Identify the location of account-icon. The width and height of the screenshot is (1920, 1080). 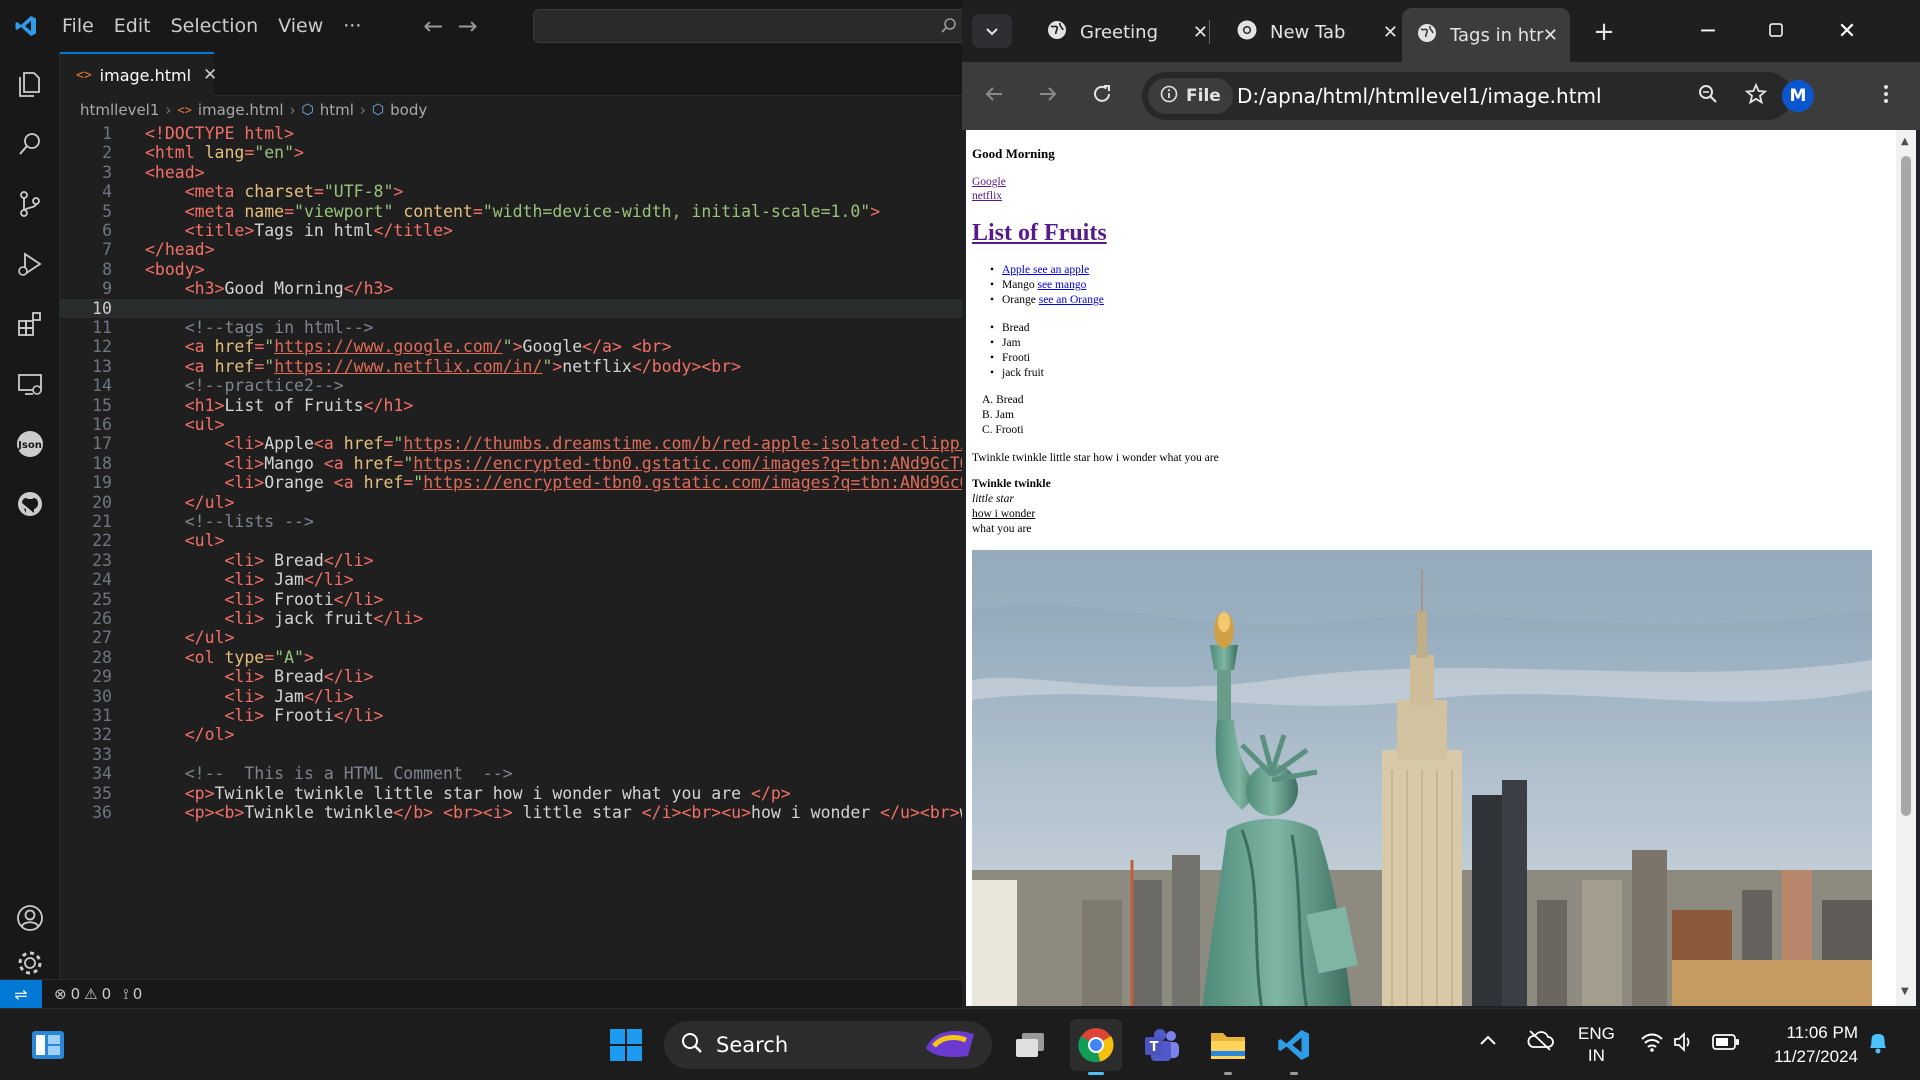
(30, 918).